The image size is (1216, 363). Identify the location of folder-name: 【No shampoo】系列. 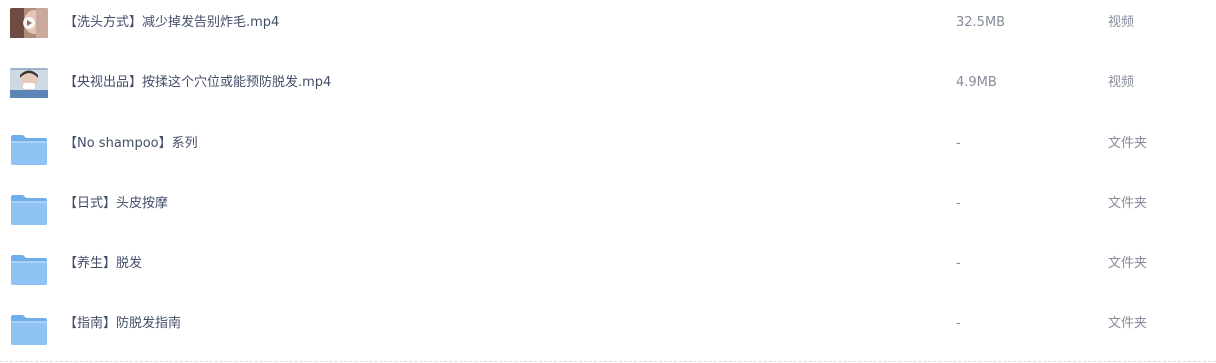
(131, 144).